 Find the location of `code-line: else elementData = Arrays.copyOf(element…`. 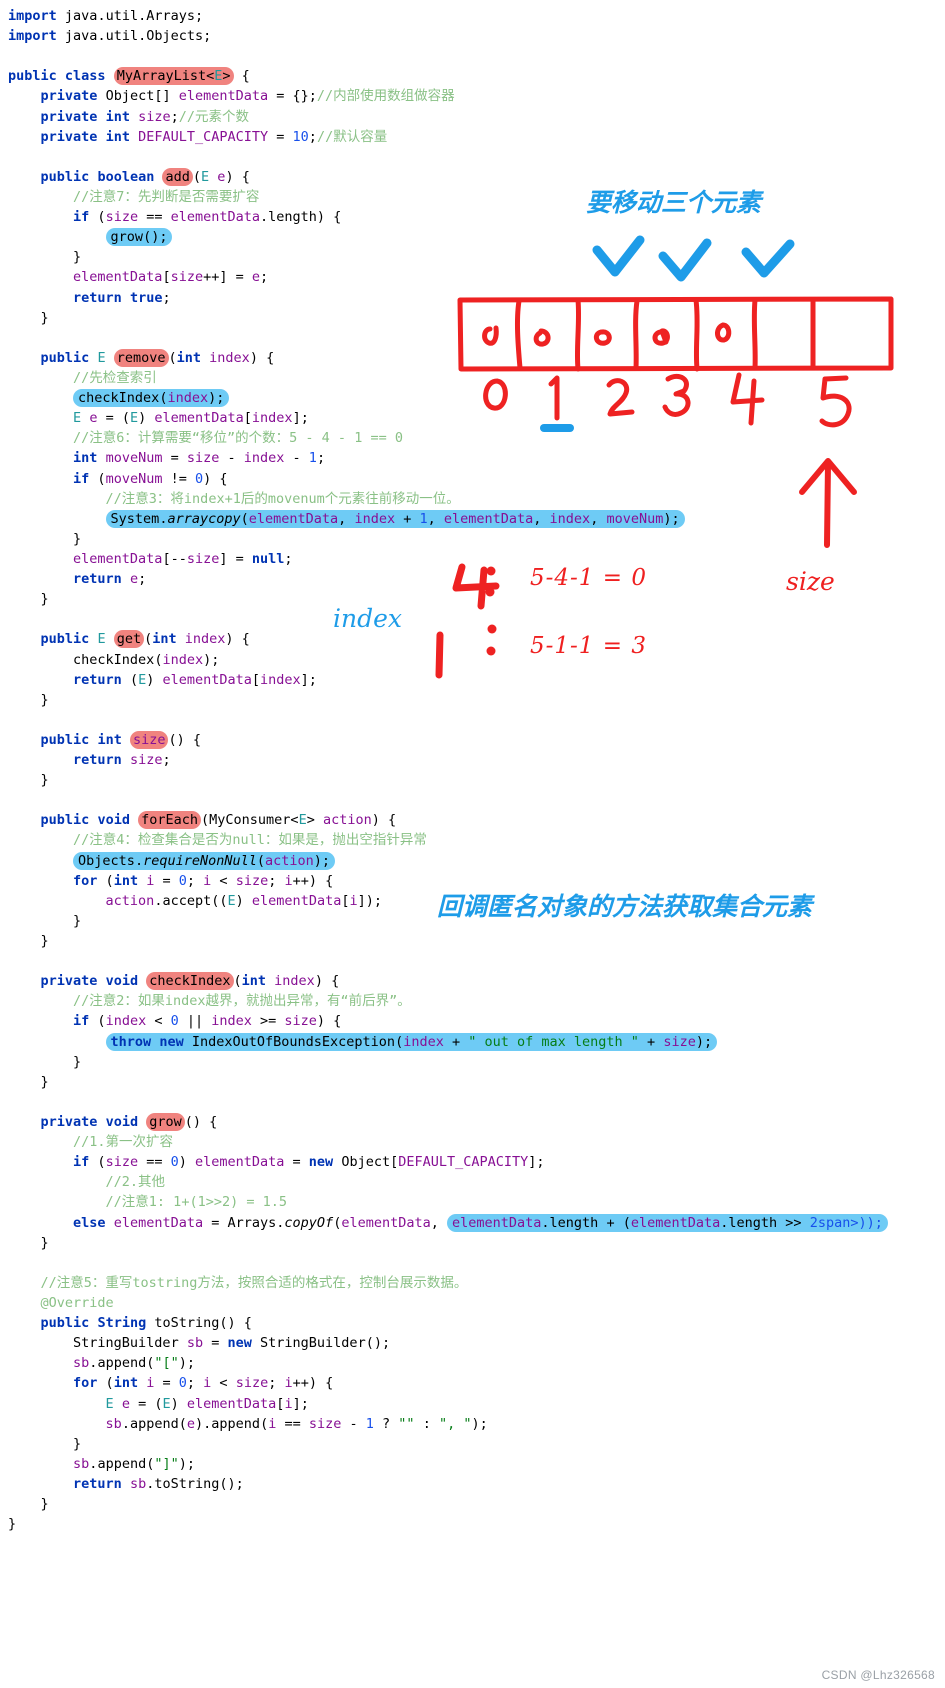

code-line: else elementData = Arrays.copyOf(element… is located at coordinates (476, 1223).